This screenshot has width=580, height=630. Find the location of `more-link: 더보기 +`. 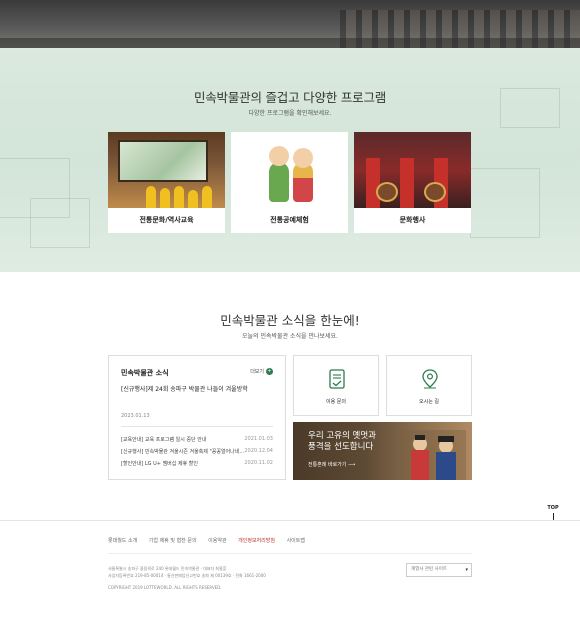

more-link: 더보기 + is located at coordinates (261, 371).